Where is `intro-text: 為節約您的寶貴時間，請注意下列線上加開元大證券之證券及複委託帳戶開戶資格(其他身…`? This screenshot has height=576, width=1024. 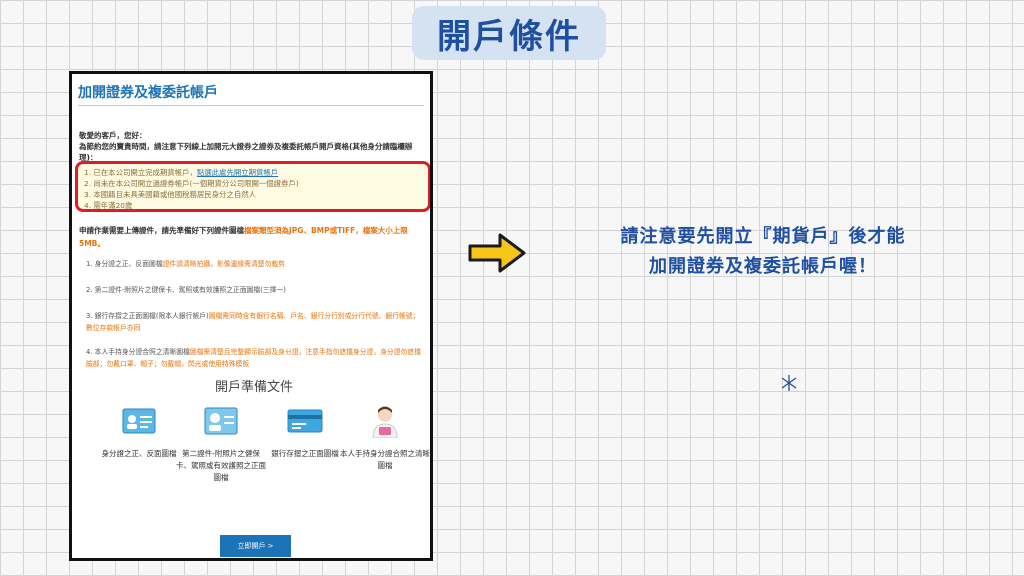 intro-text: 為節約您的寶貴時間，請注意下列線上加開元大證券之證券及複委託帳戶開戶資格(其他身… is located at coordinates (246, 152).